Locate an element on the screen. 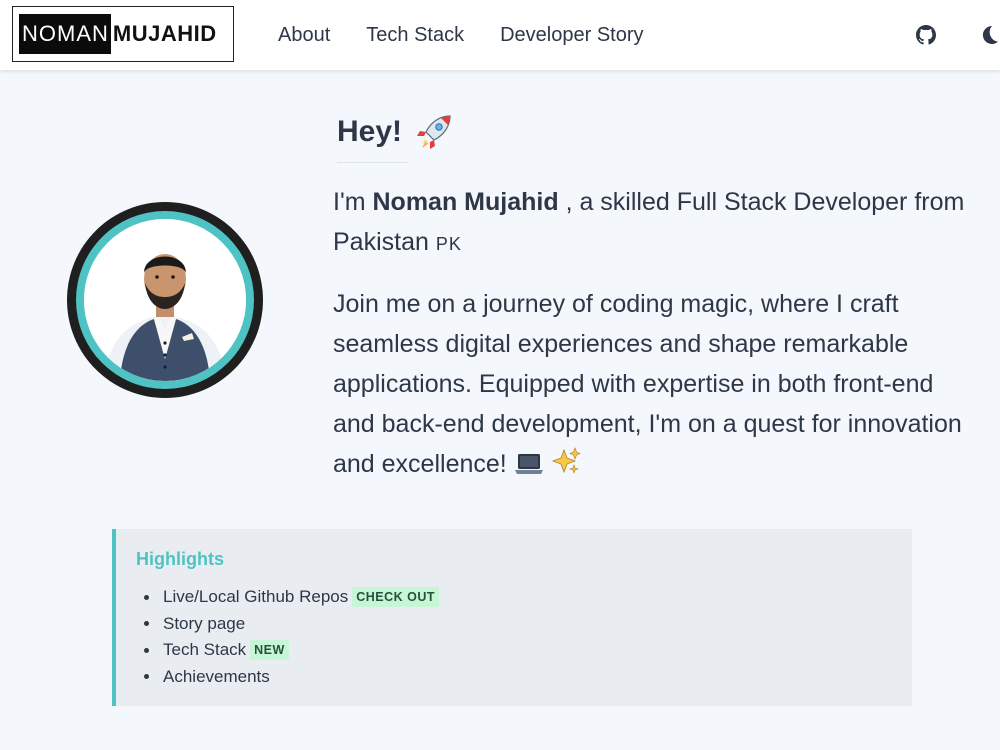  highlight-label: Story page is located at coordinates (204, 623).